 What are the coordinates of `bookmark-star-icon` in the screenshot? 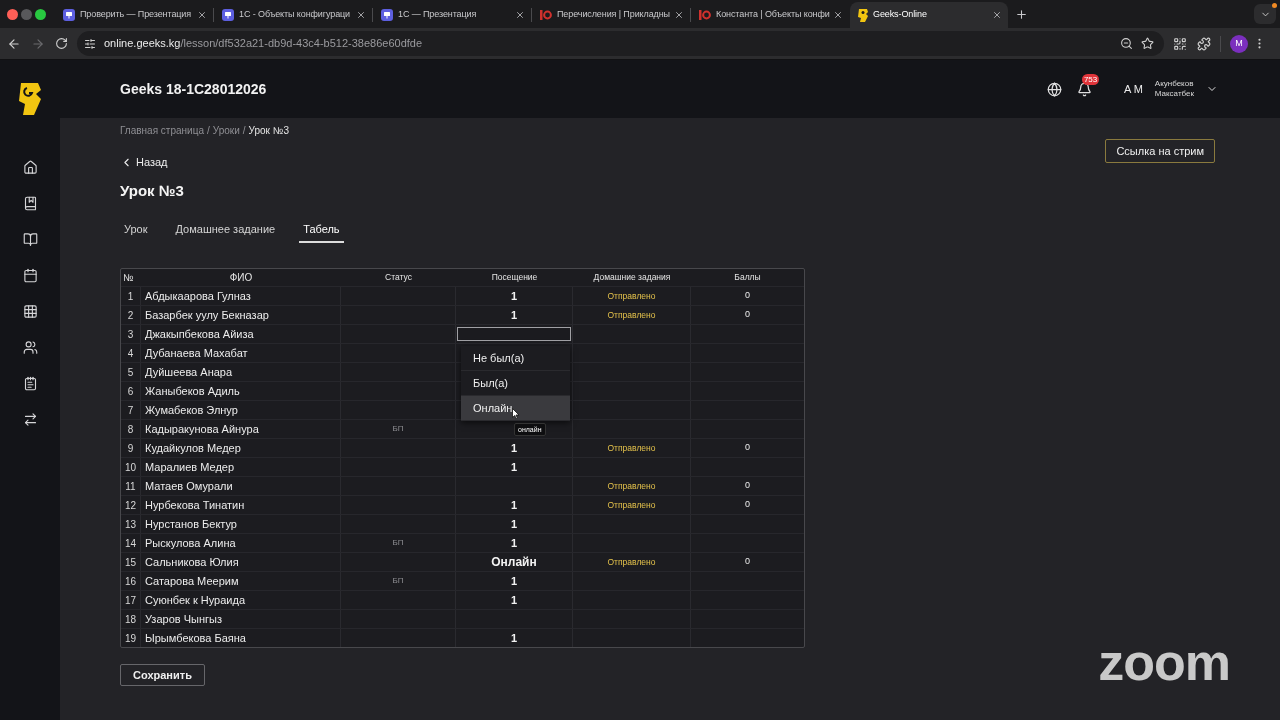 It's located at (1147, 43).